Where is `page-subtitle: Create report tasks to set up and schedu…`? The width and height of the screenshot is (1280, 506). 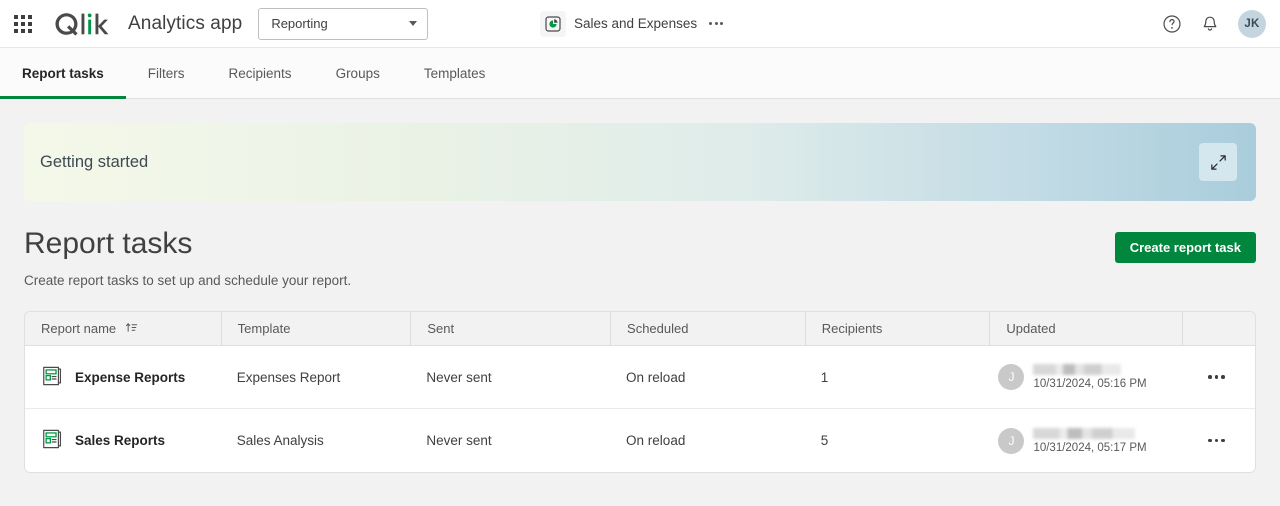
page-subtitle: Create report tasks to set up and schedu… is located at coordinates (188, 280).